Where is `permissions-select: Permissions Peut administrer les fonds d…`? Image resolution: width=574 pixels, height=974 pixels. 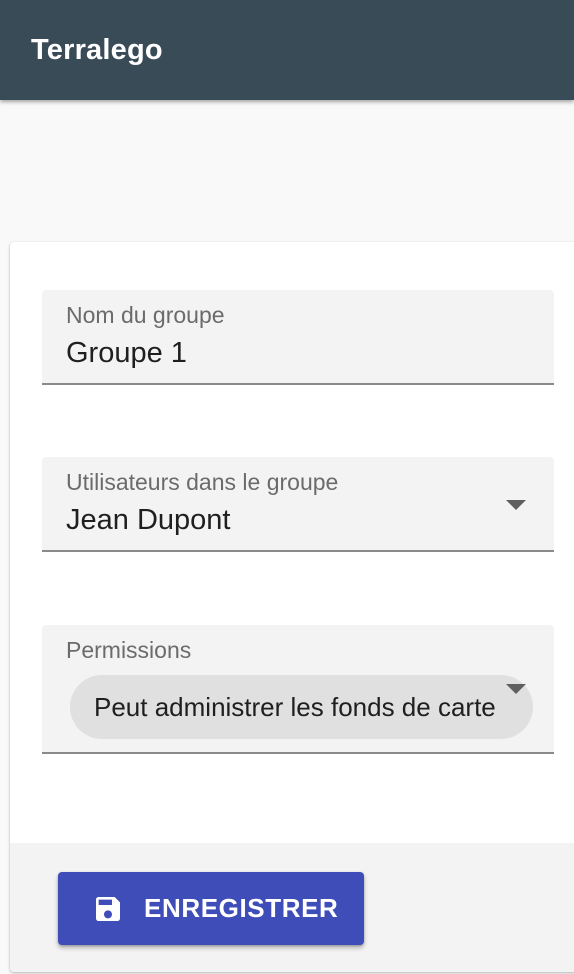 permissions-select: Permissions Peut administrer les fonds d… is located at coordinates (298, 689).